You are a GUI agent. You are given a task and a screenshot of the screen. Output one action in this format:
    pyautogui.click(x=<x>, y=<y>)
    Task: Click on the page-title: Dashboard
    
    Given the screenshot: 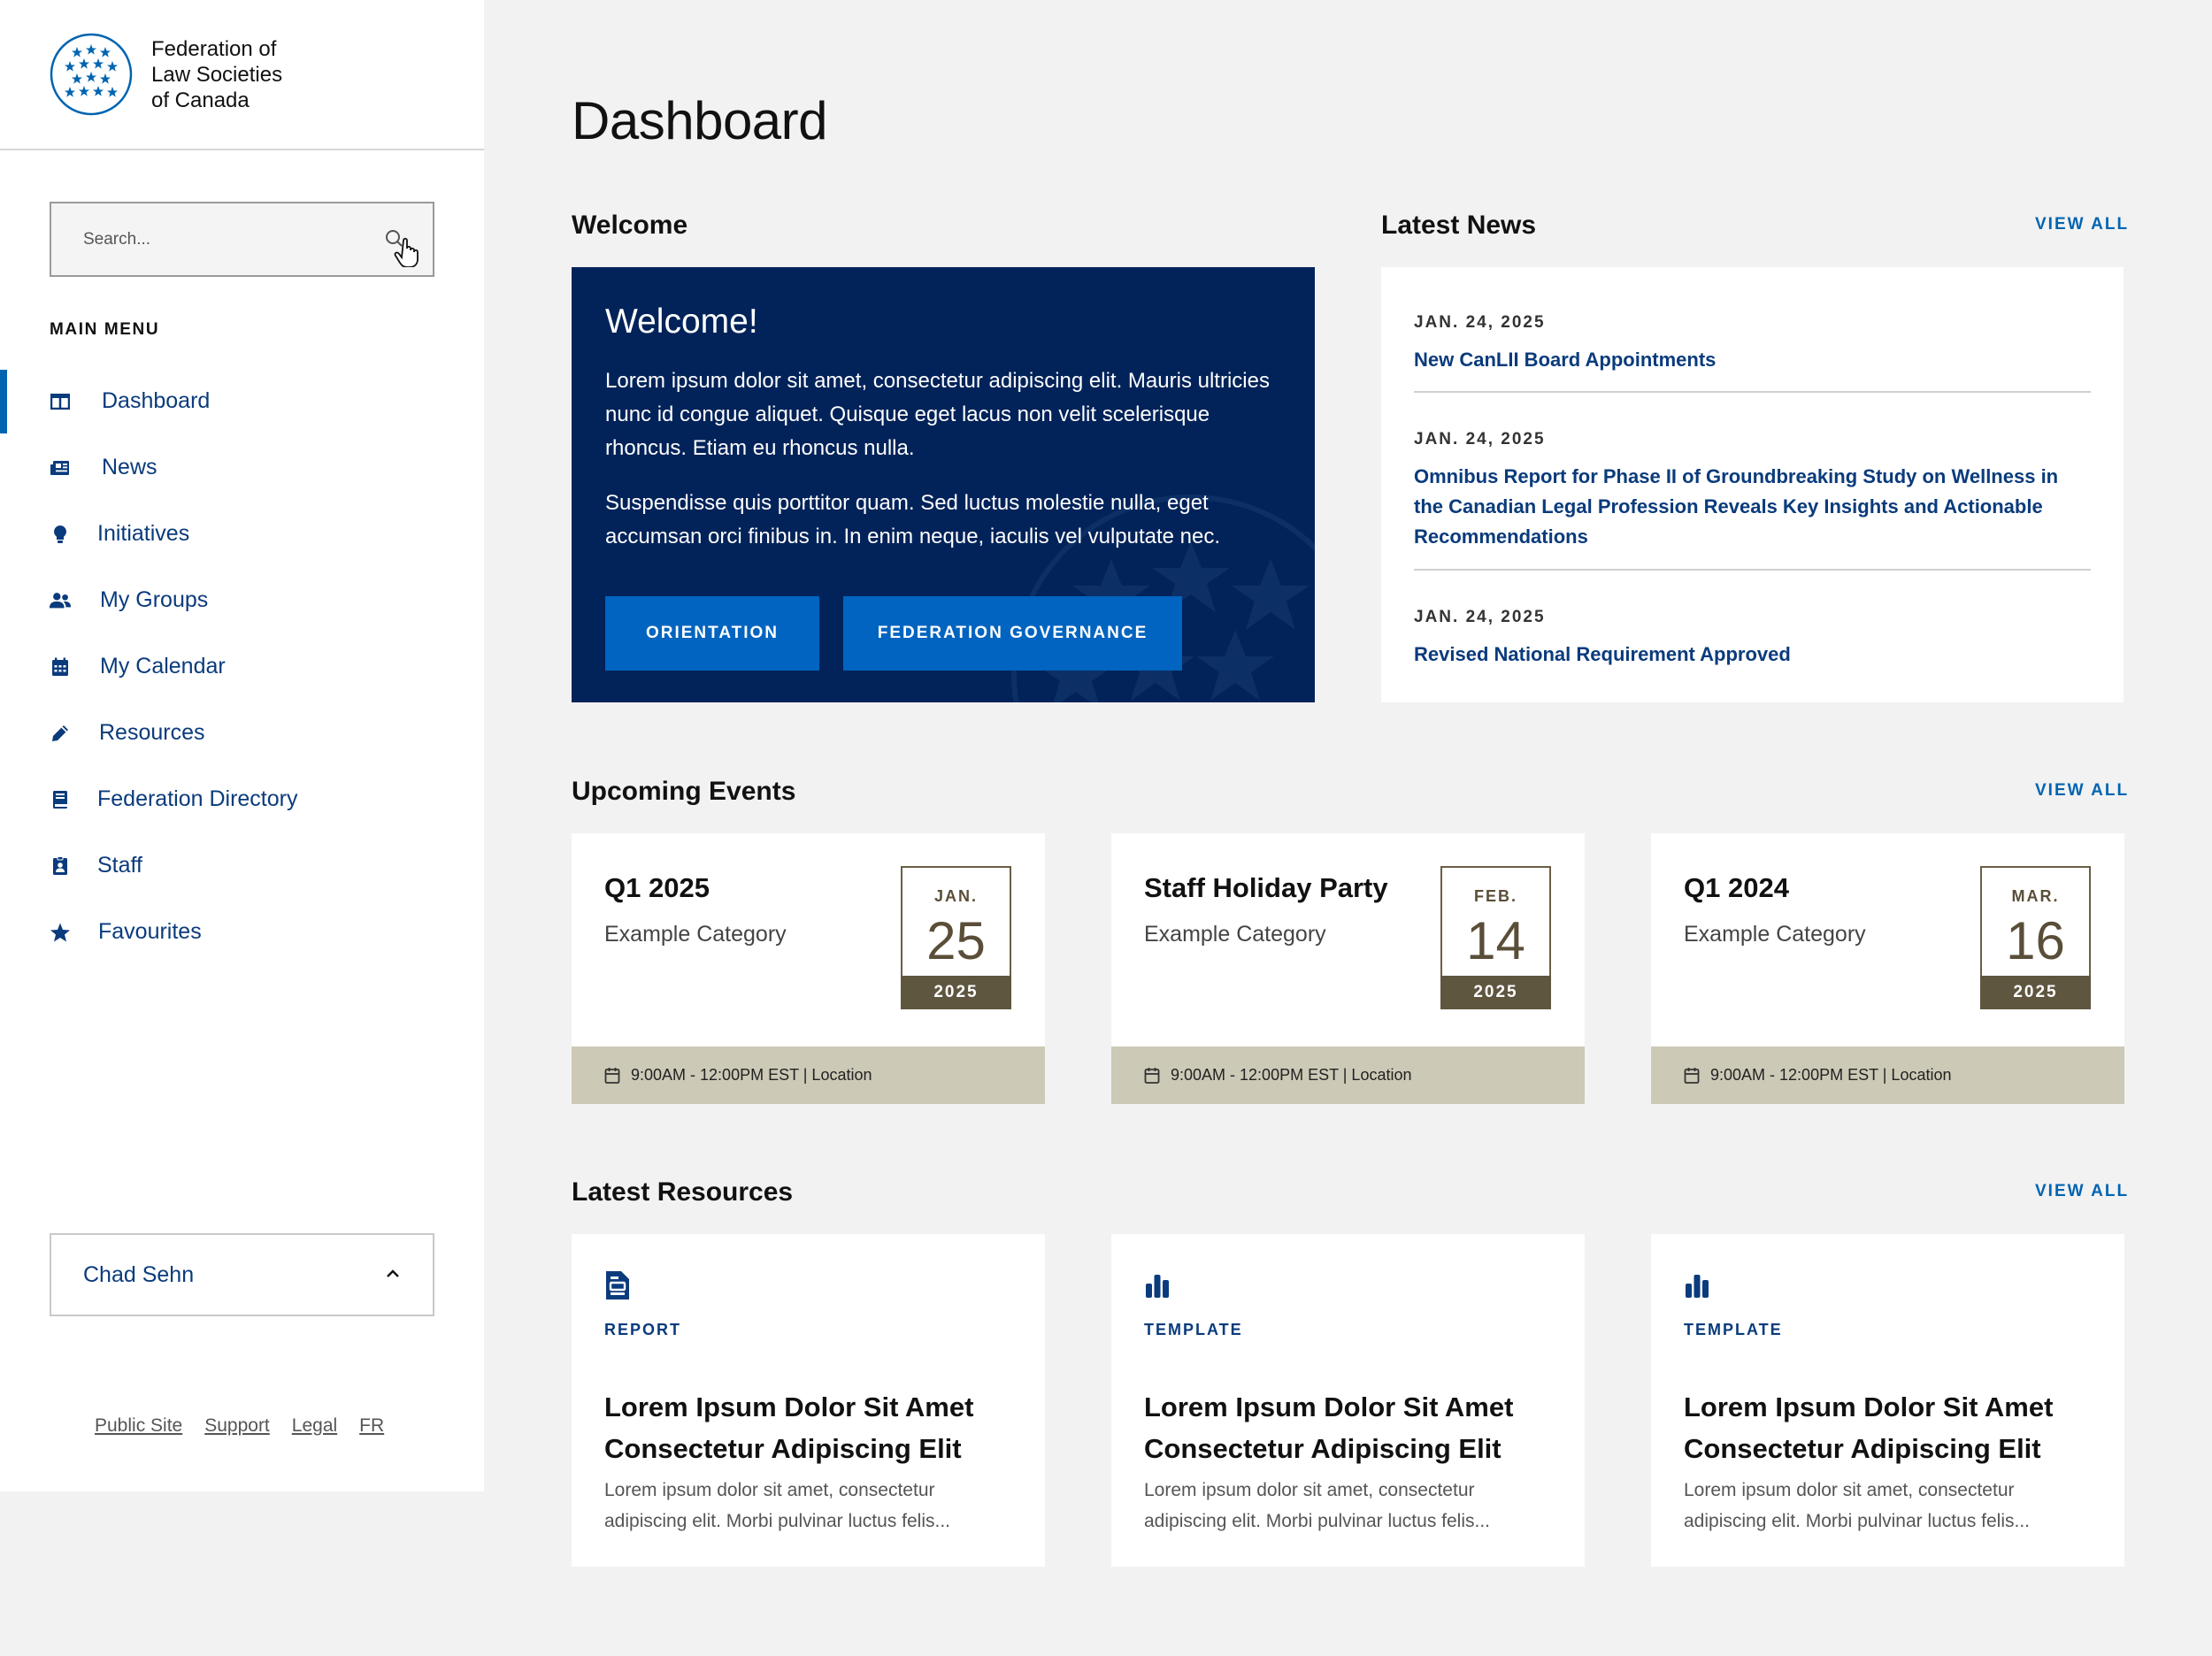 What is the action you would take?
    pyautogui.click(x=700, y=120)
    